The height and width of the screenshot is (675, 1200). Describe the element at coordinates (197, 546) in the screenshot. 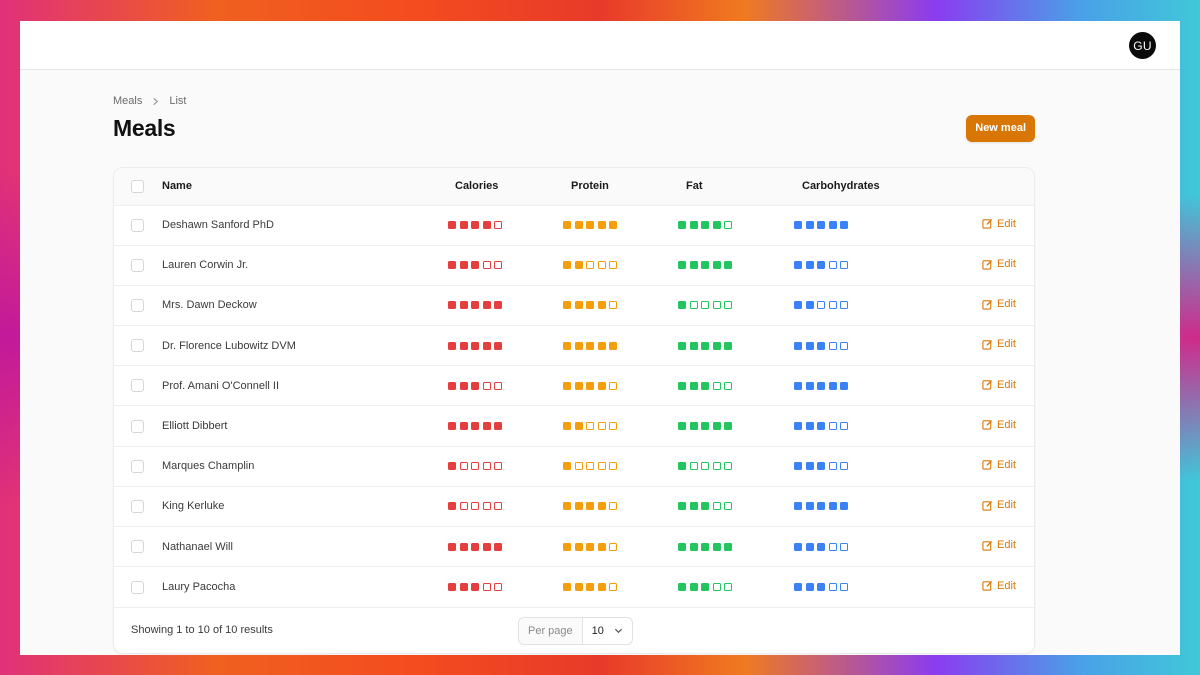

I see `meal-name: Nathanael Will` at that location.